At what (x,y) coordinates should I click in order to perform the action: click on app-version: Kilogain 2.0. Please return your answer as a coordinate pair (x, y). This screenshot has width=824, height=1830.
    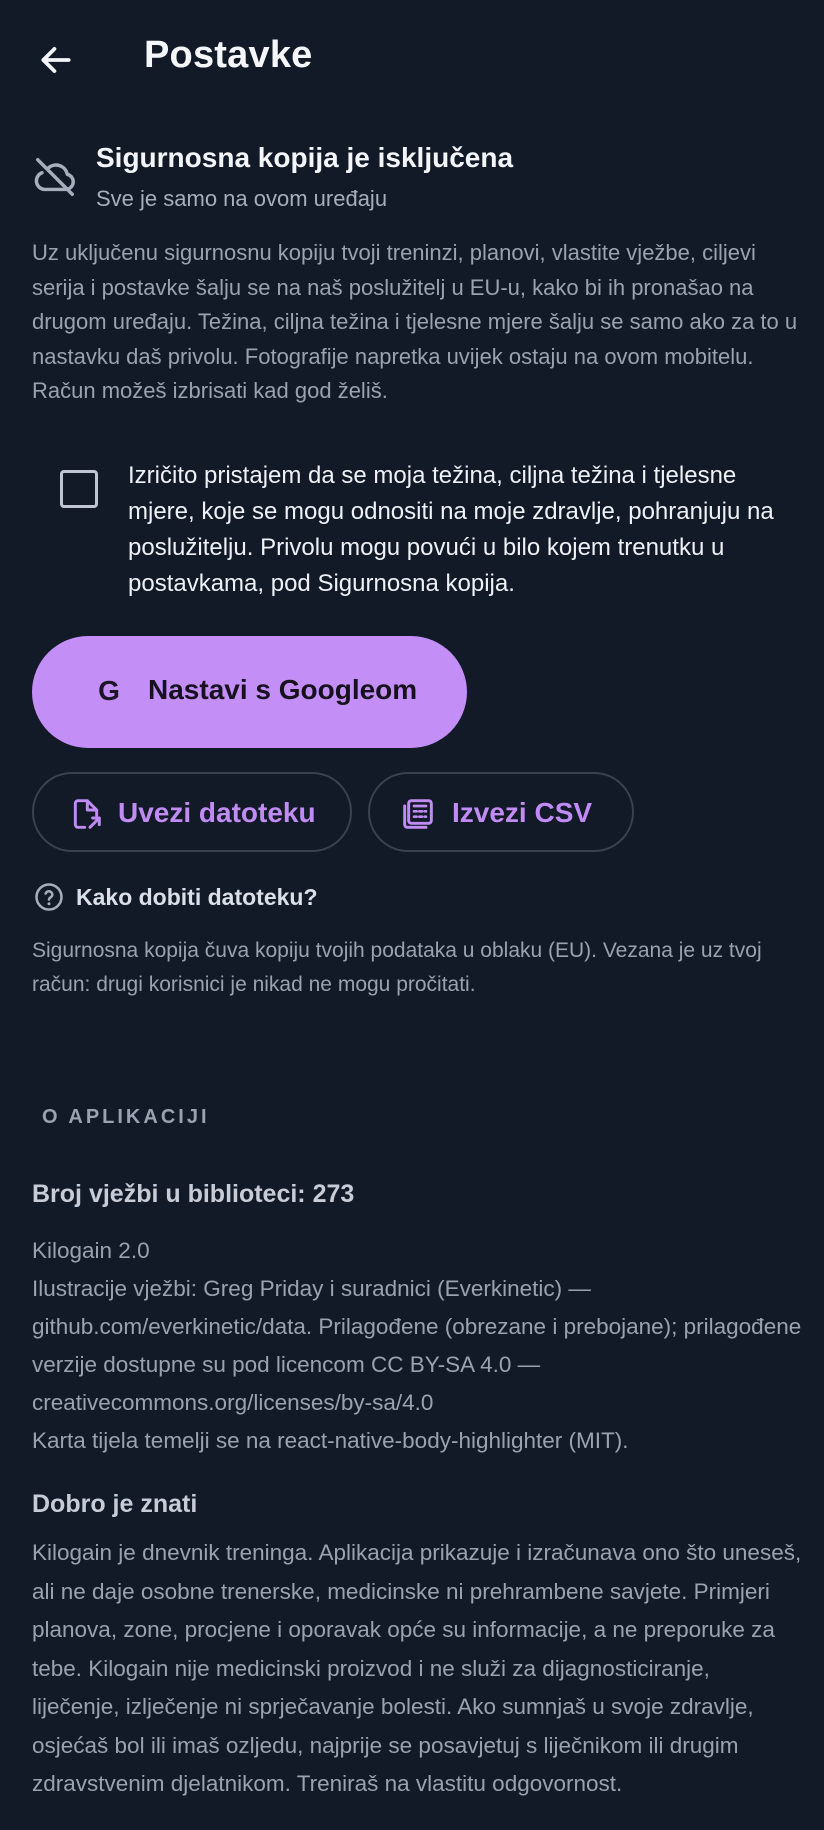
    Looking at the image, I should click on (91, 1250).